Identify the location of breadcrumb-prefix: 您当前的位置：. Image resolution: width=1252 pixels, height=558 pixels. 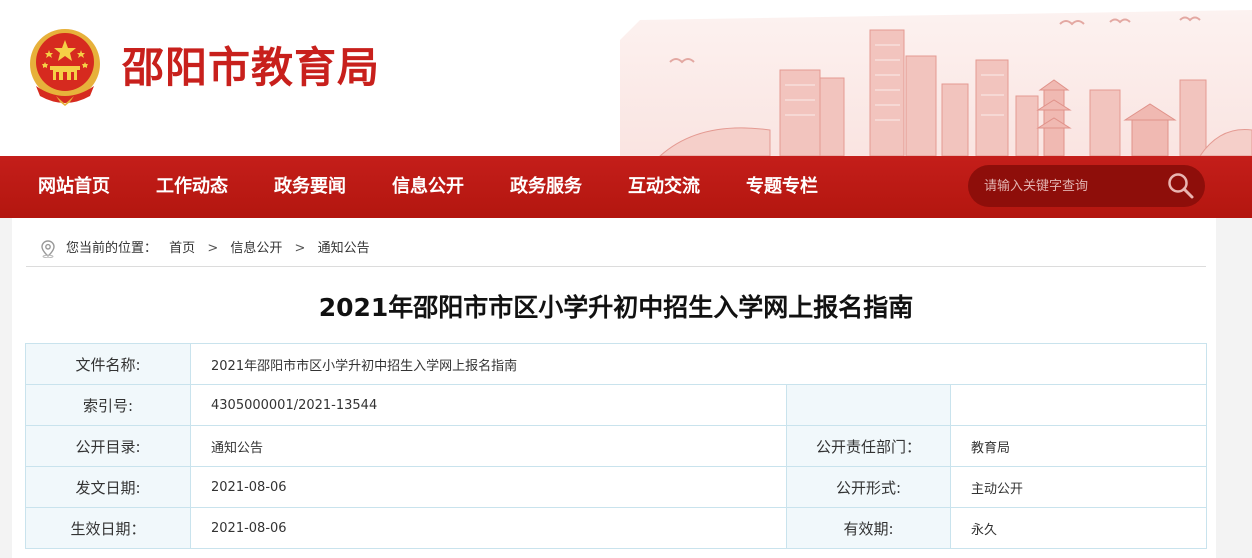
(112, 248).